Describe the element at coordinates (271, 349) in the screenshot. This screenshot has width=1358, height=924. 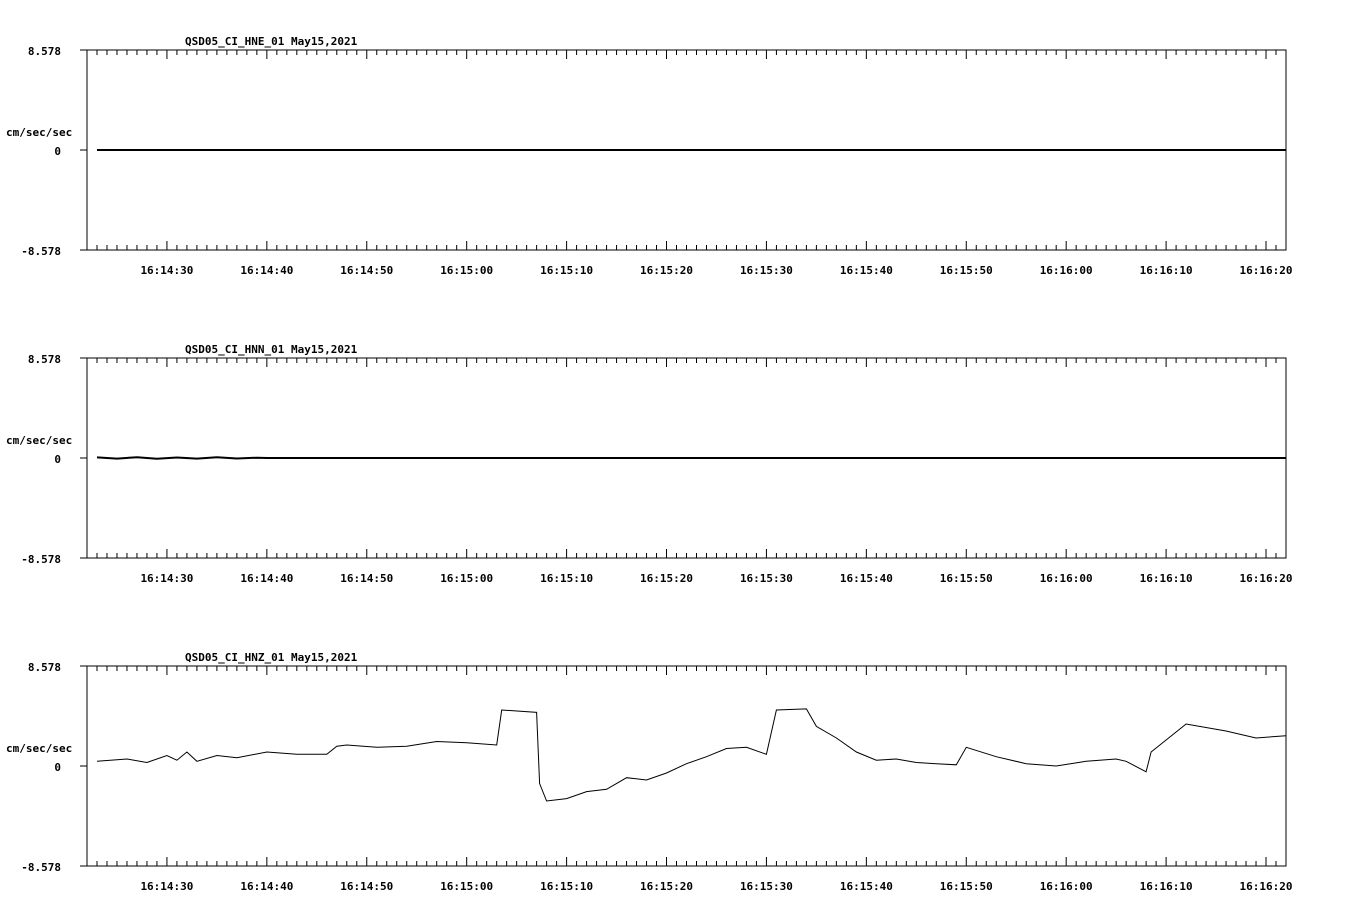
I see `panel-title: QSD05_CI_HNN_01 May15,2021` at that location.